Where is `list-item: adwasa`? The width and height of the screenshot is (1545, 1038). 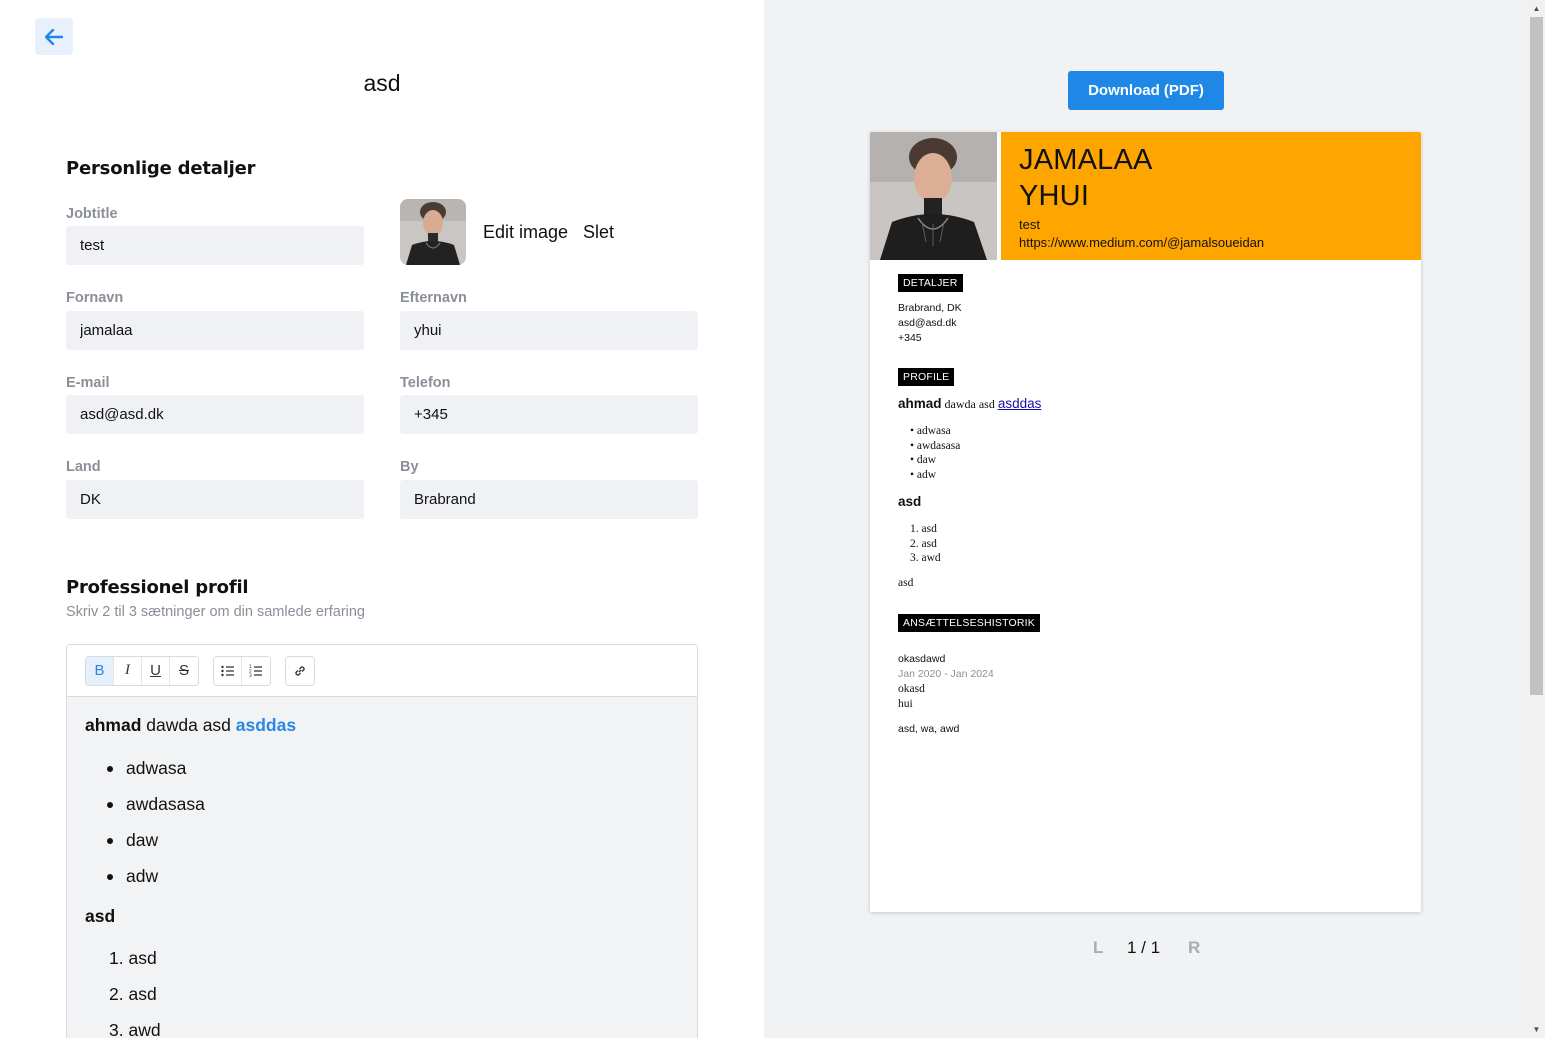 list-item: adwasa is located at coordinates (393, 768).